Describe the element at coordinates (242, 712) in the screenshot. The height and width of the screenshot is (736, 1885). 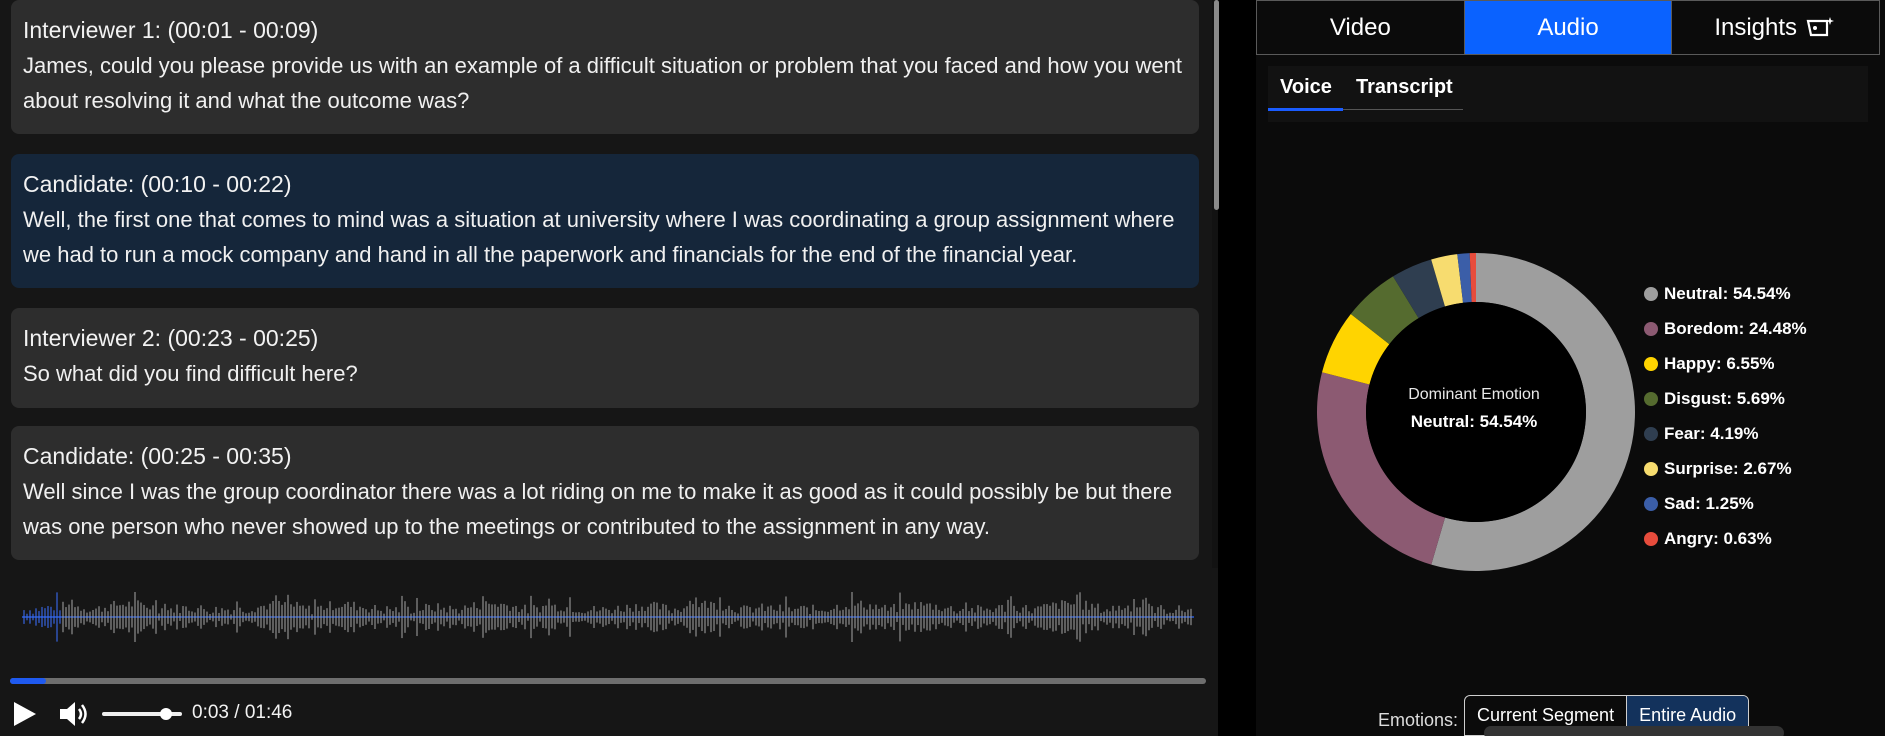
I see `playback-time: 0:03 / 01:46` at that location.